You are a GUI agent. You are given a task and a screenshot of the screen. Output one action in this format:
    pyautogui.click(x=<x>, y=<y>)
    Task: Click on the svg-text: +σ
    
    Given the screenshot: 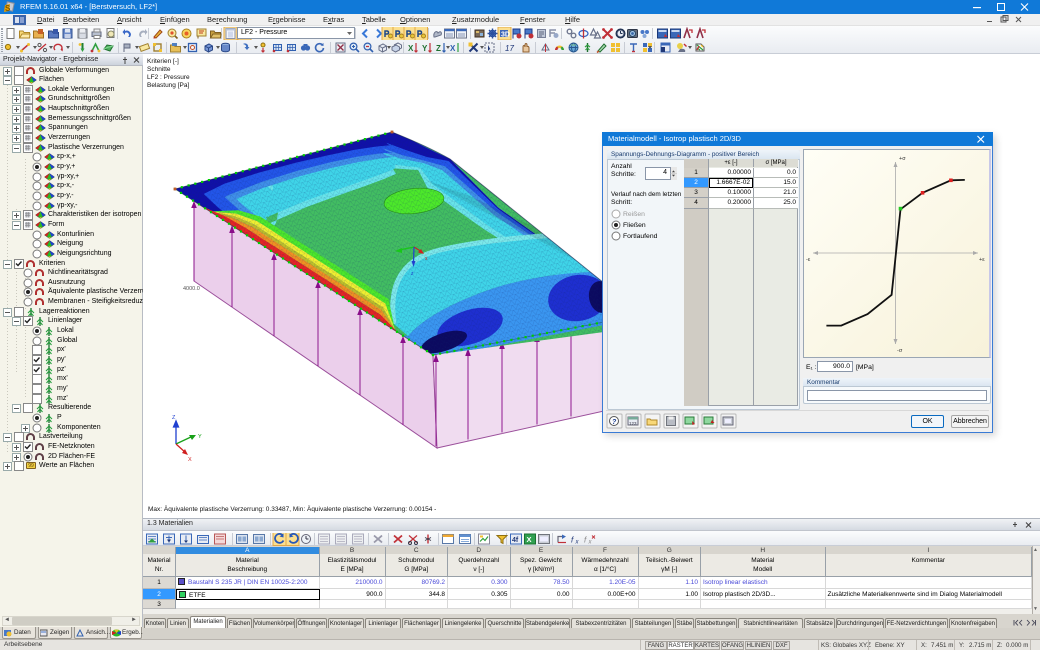 What is the action you would take?
    pyautogui.click(x=902, y=159)
    